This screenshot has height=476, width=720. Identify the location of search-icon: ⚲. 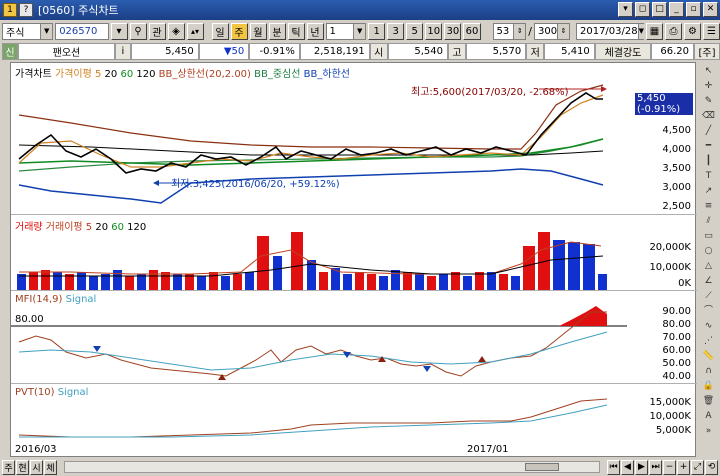
(138, 31).